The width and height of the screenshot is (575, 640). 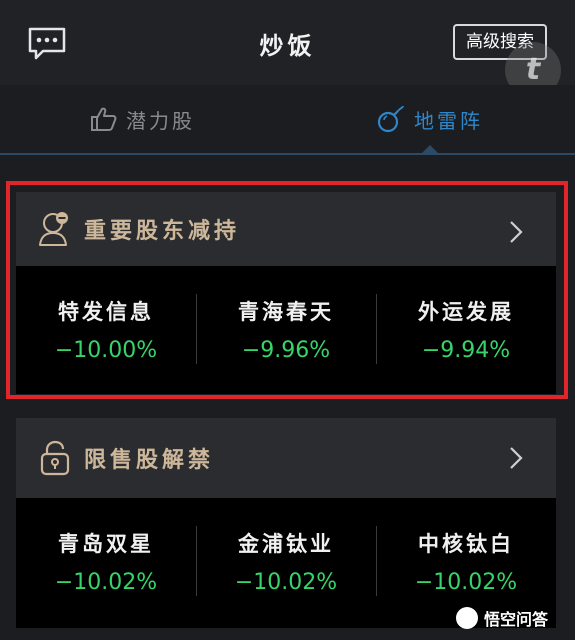 What do you see at coordinates (467, 618) in the screenshot?
I see `watermark-icon` at bounding box center [467, 618].